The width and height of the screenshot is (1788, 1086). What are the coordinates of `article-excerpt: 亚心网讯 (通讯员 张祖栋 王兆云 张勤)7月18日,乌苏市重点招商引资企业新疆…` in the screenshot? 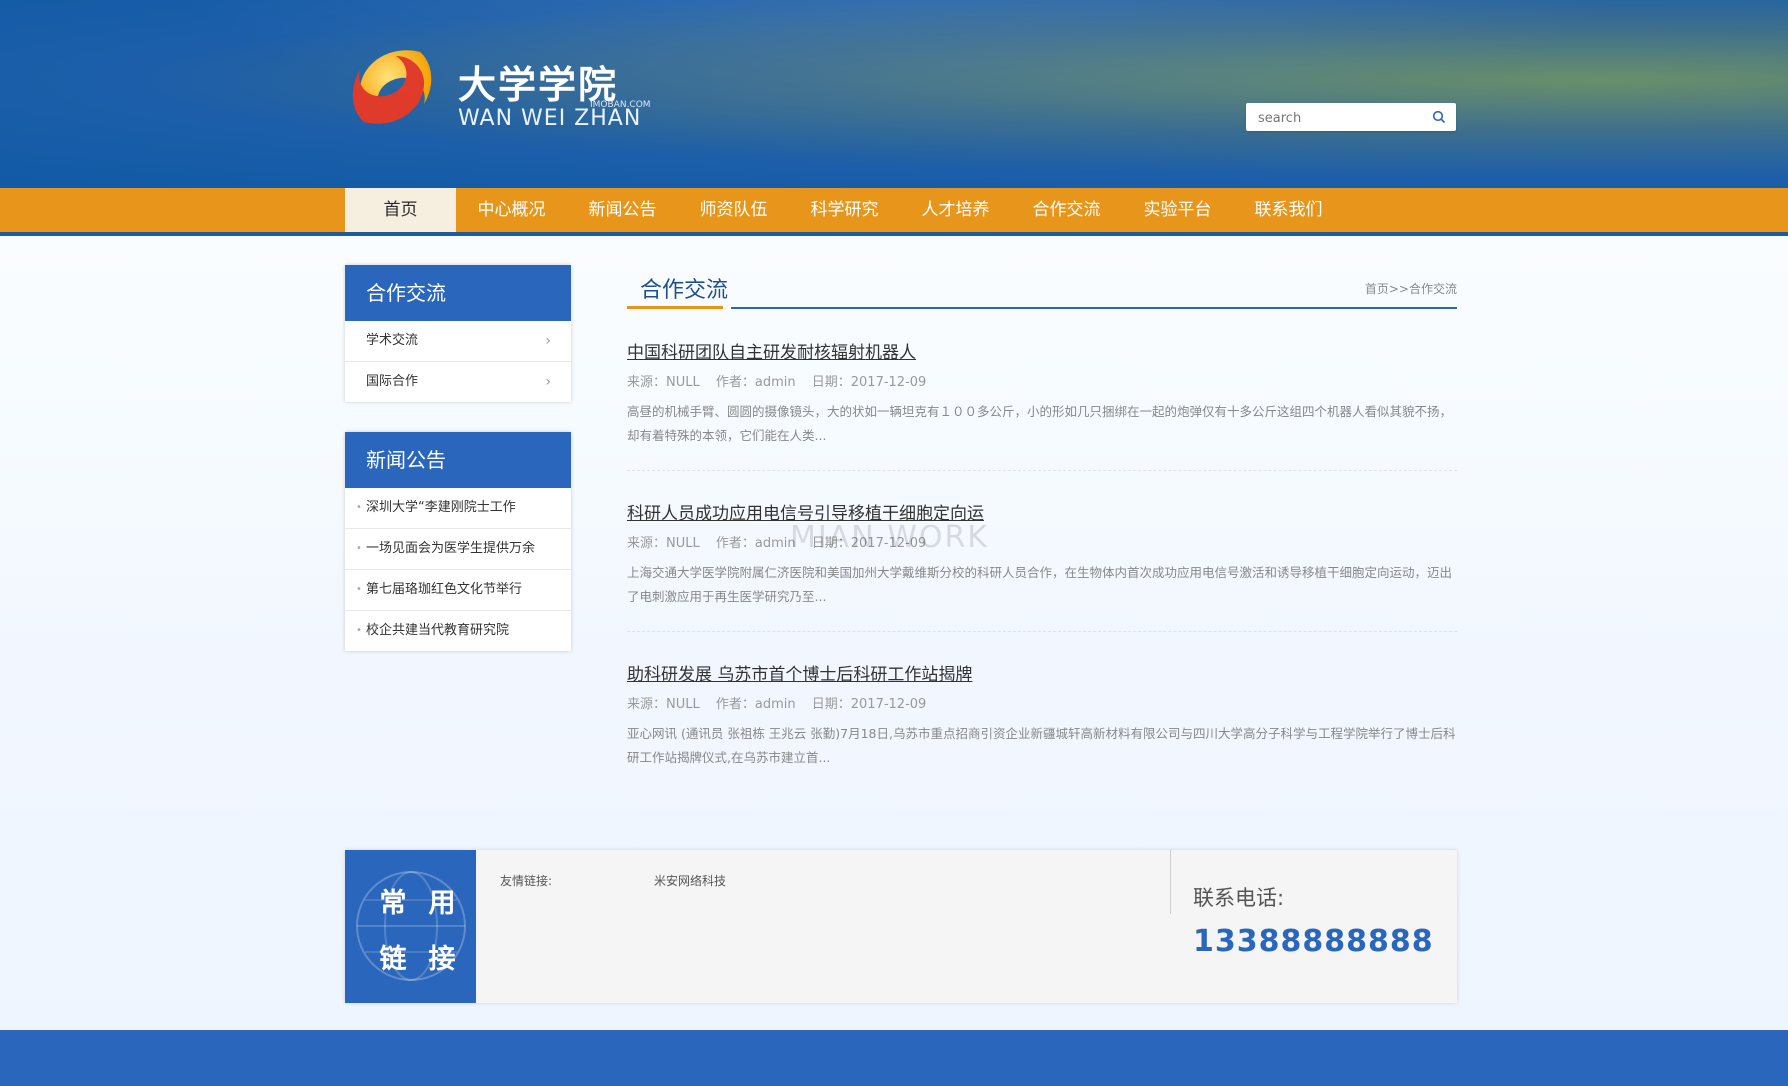 It's located at (1041, 745).